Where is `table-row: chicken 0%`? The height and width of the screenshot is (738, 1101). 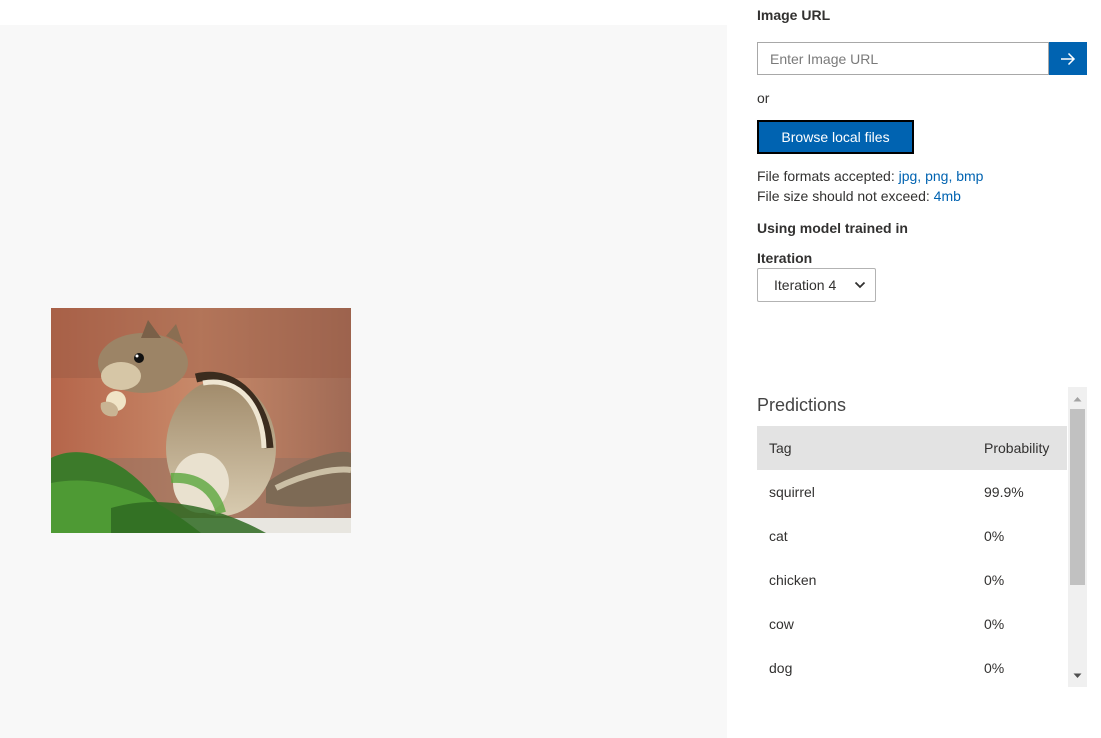
table-row: chicken 0% is located at coordinates (912, 580).